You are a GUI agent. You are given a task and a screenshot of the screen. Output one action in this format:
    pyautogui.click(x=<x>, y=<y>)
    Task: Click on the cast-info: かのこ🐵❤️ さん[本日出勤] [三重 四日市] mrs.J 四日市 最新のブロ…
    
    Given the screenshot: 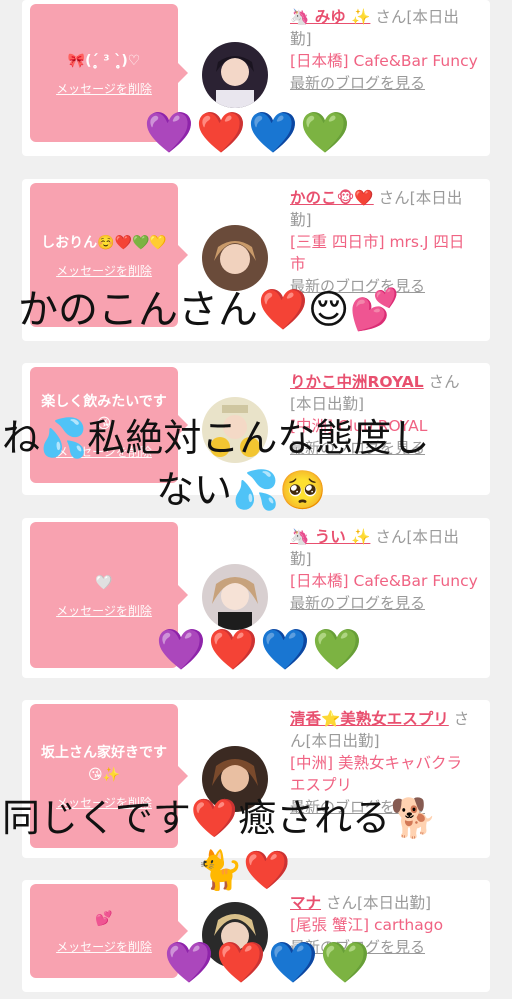 What is the action you would take?
    pyautogui.click(x=384, y=242)
    